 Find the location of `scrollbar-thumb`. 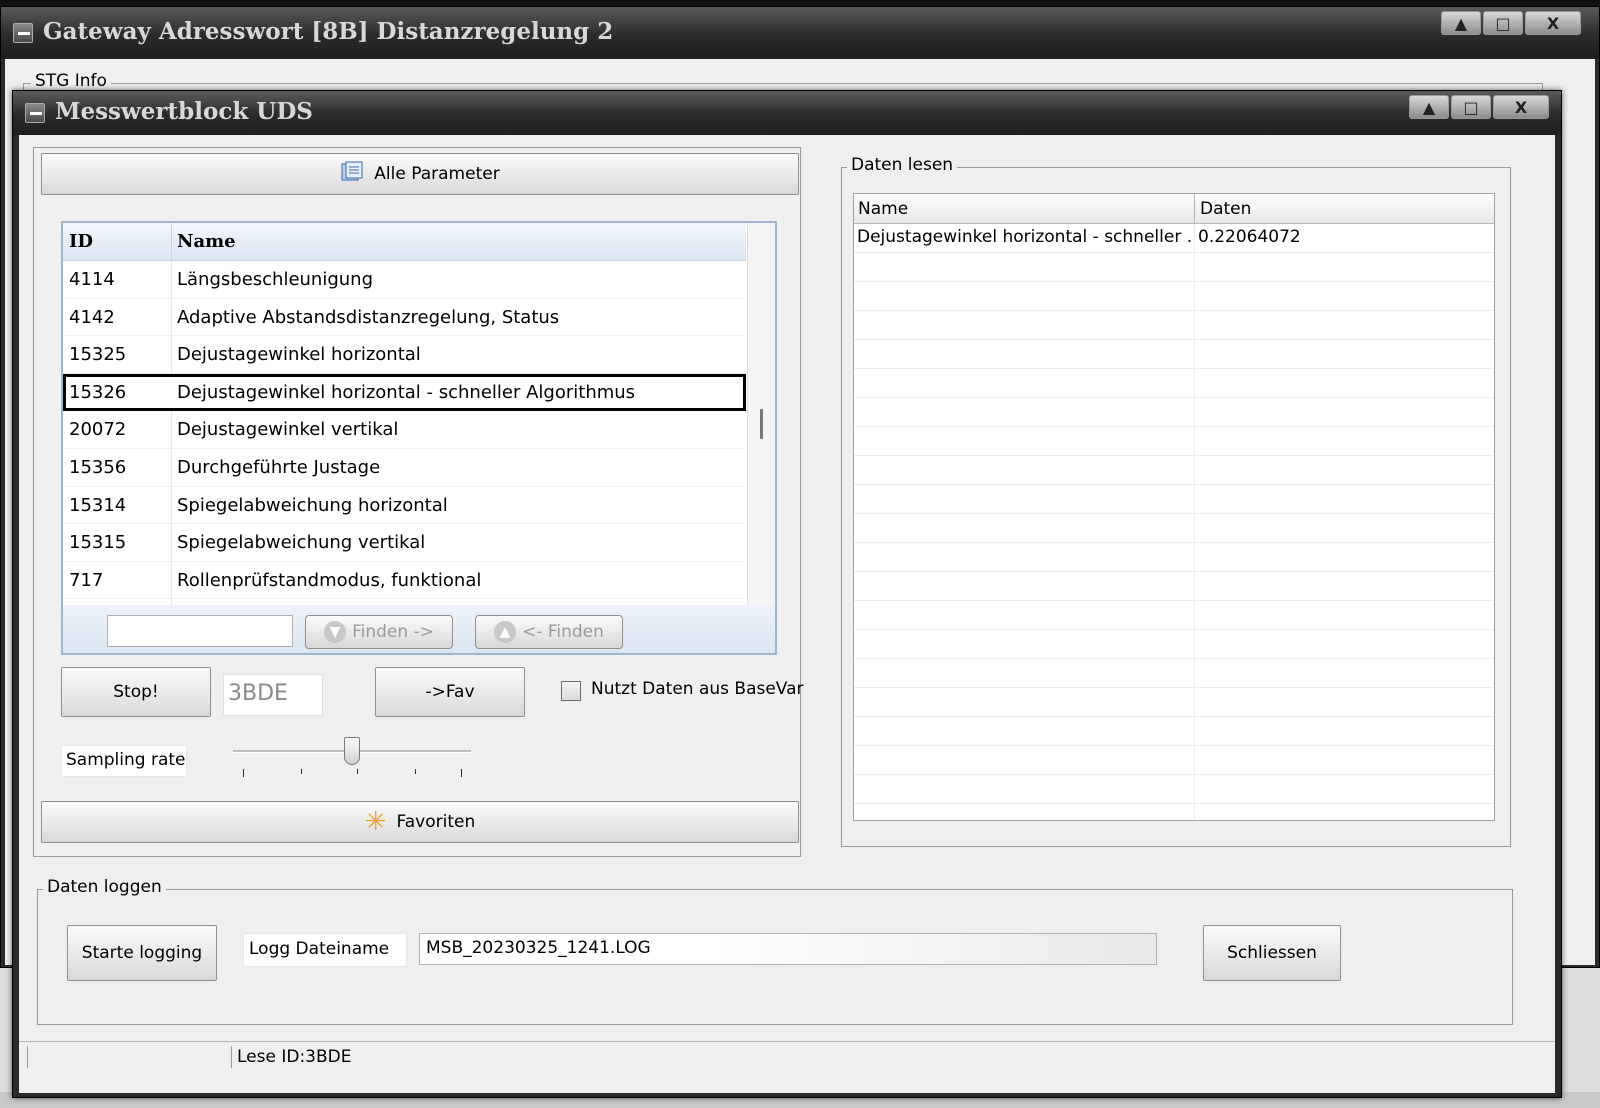

scrollbar-thumb is located at coordinates (761, 424).